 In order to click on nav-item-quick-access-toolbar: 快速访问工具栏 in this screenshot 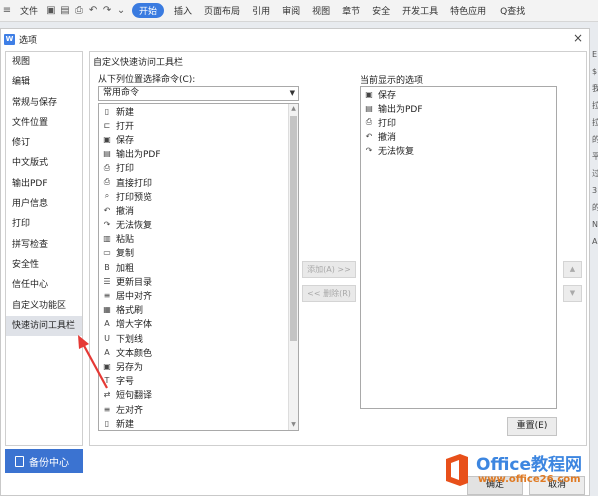, I will do `click(44, 326)`.